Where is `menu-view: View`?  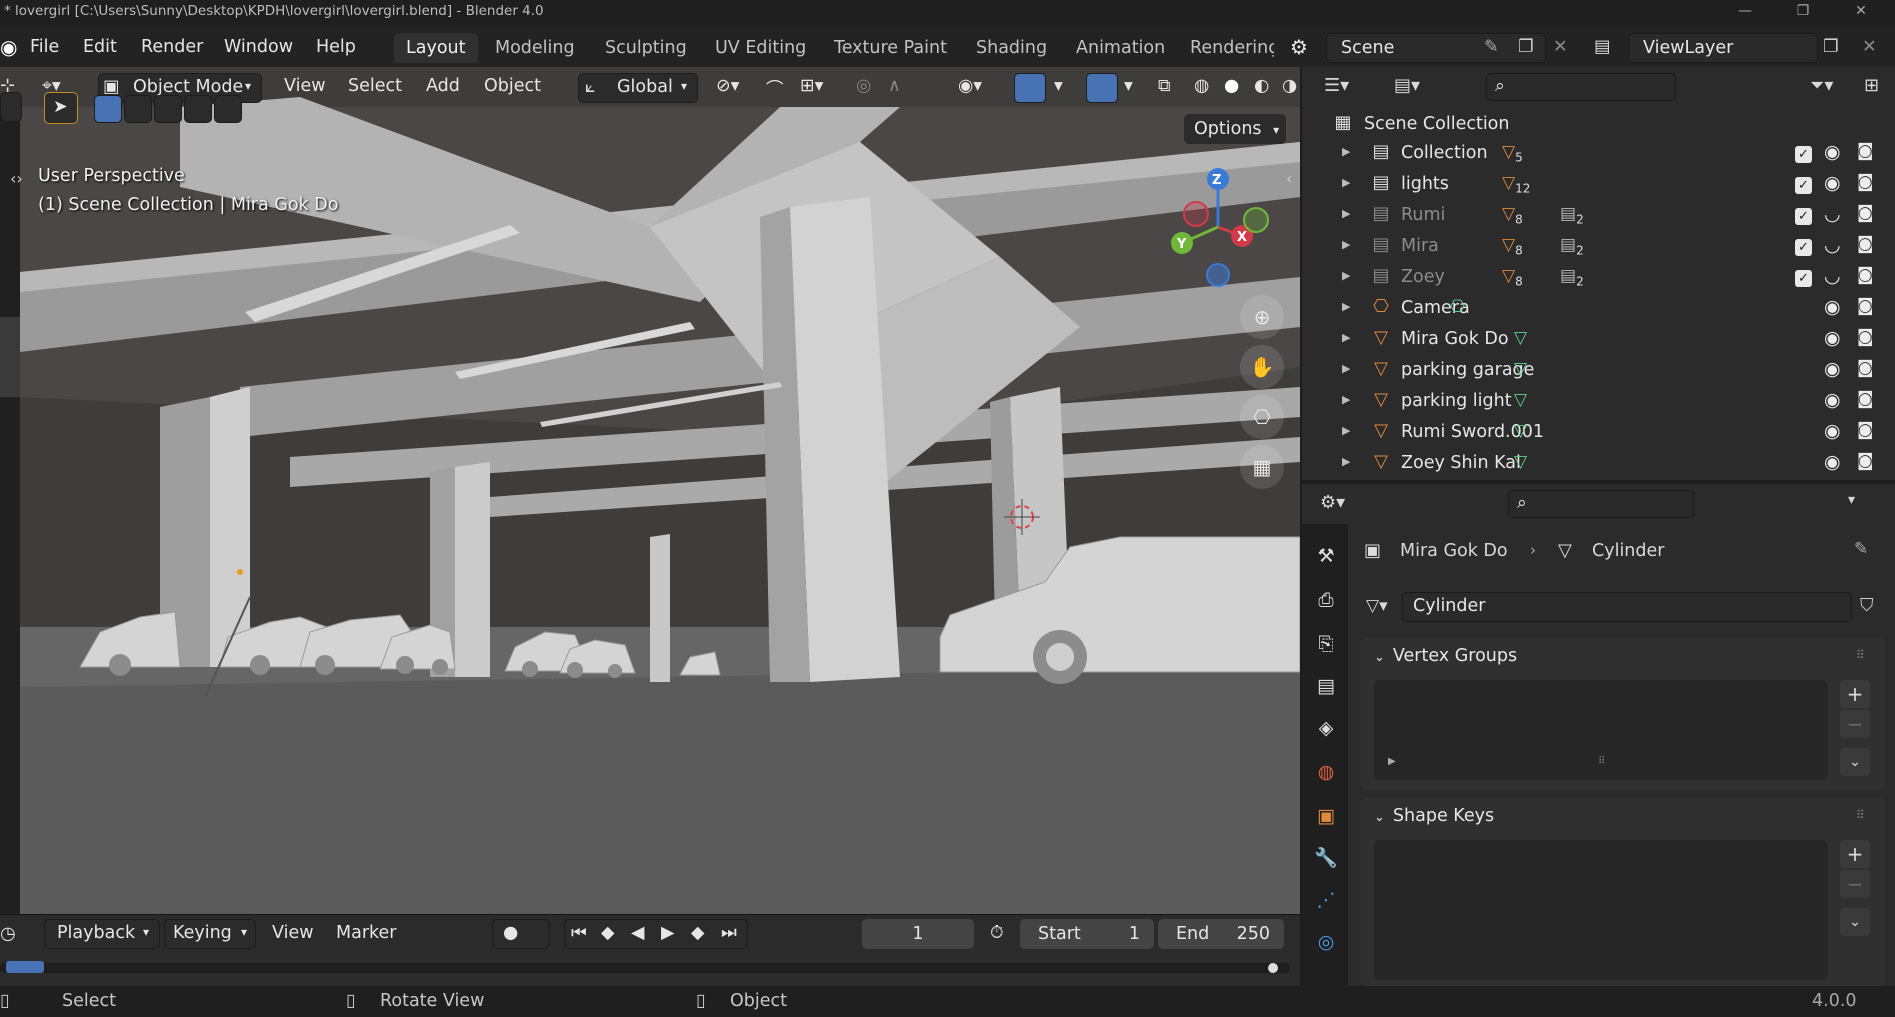 menu-view: View is located at coordinates (305, 86).